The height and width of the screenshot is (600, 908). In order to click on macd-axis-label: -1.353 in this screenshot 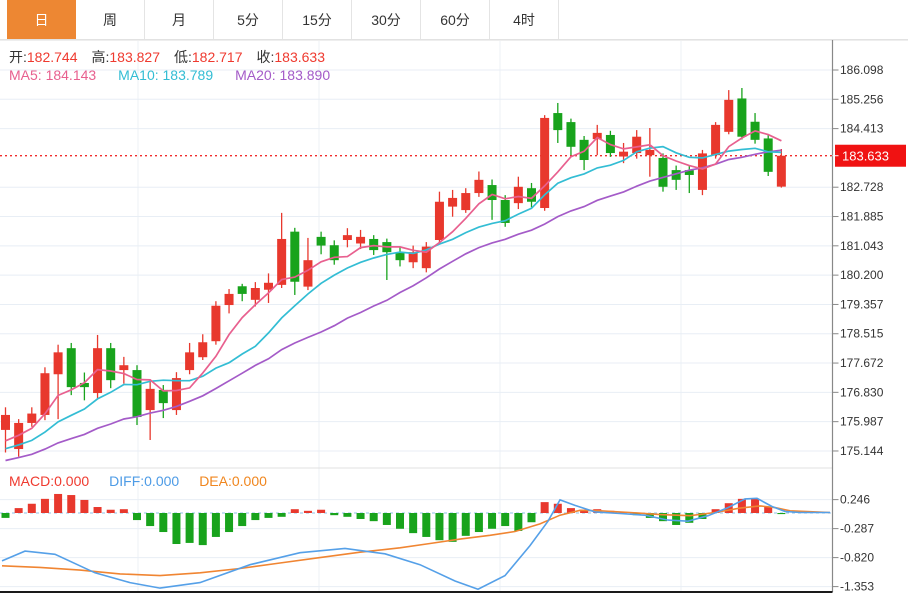, I will do `click(857, 587)`.